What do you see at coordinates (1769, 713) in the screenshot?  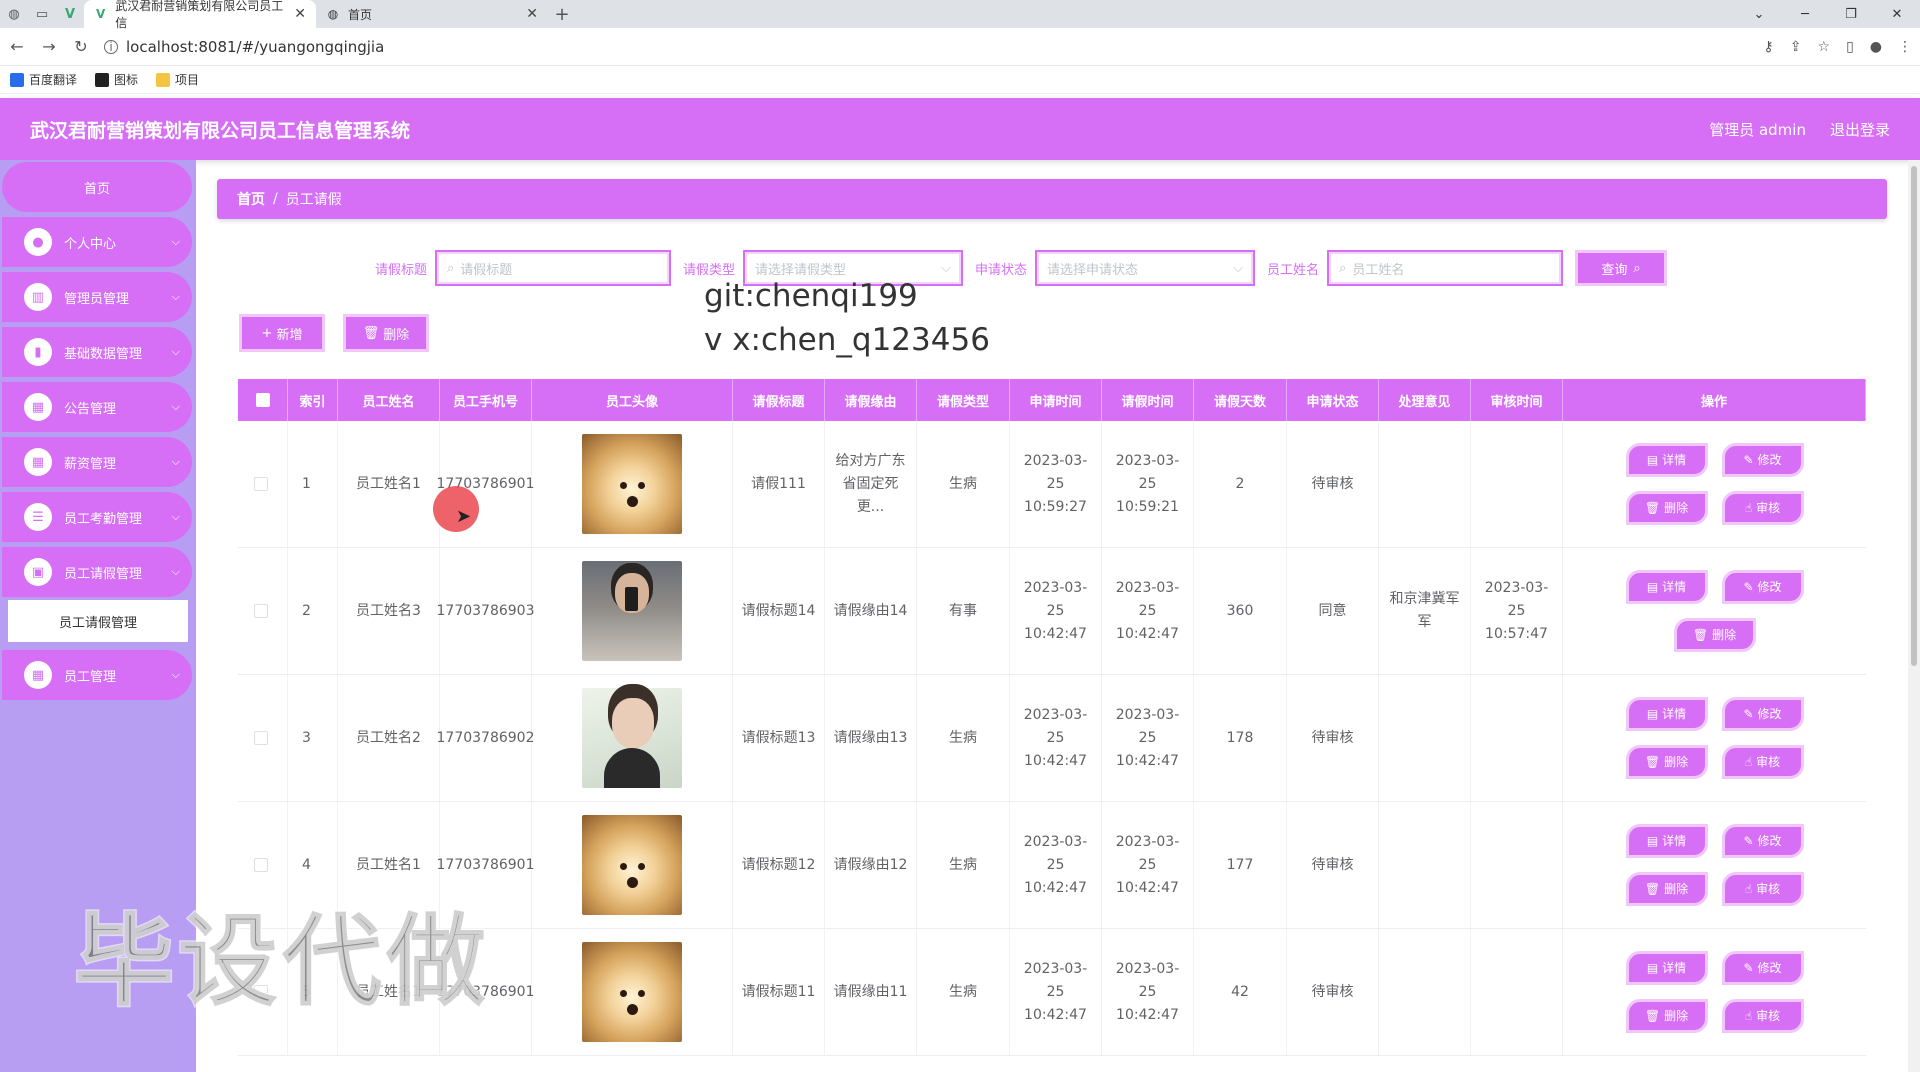 I see `op-label: 修改` at bounding box center [1769, 713].